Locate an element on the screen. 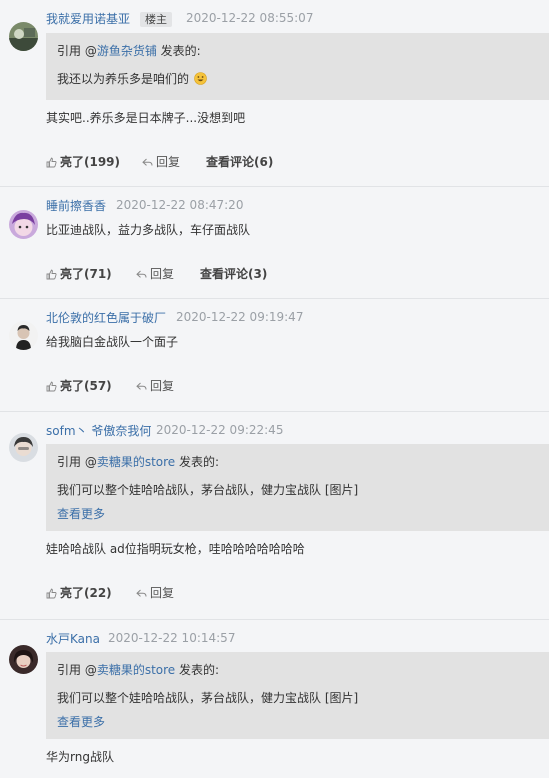 The width and height of the screenshot is (549, 778). comment-text: 比亚迪战队，益力多战队，车仔面战队 is located at coordinates (148, 230).